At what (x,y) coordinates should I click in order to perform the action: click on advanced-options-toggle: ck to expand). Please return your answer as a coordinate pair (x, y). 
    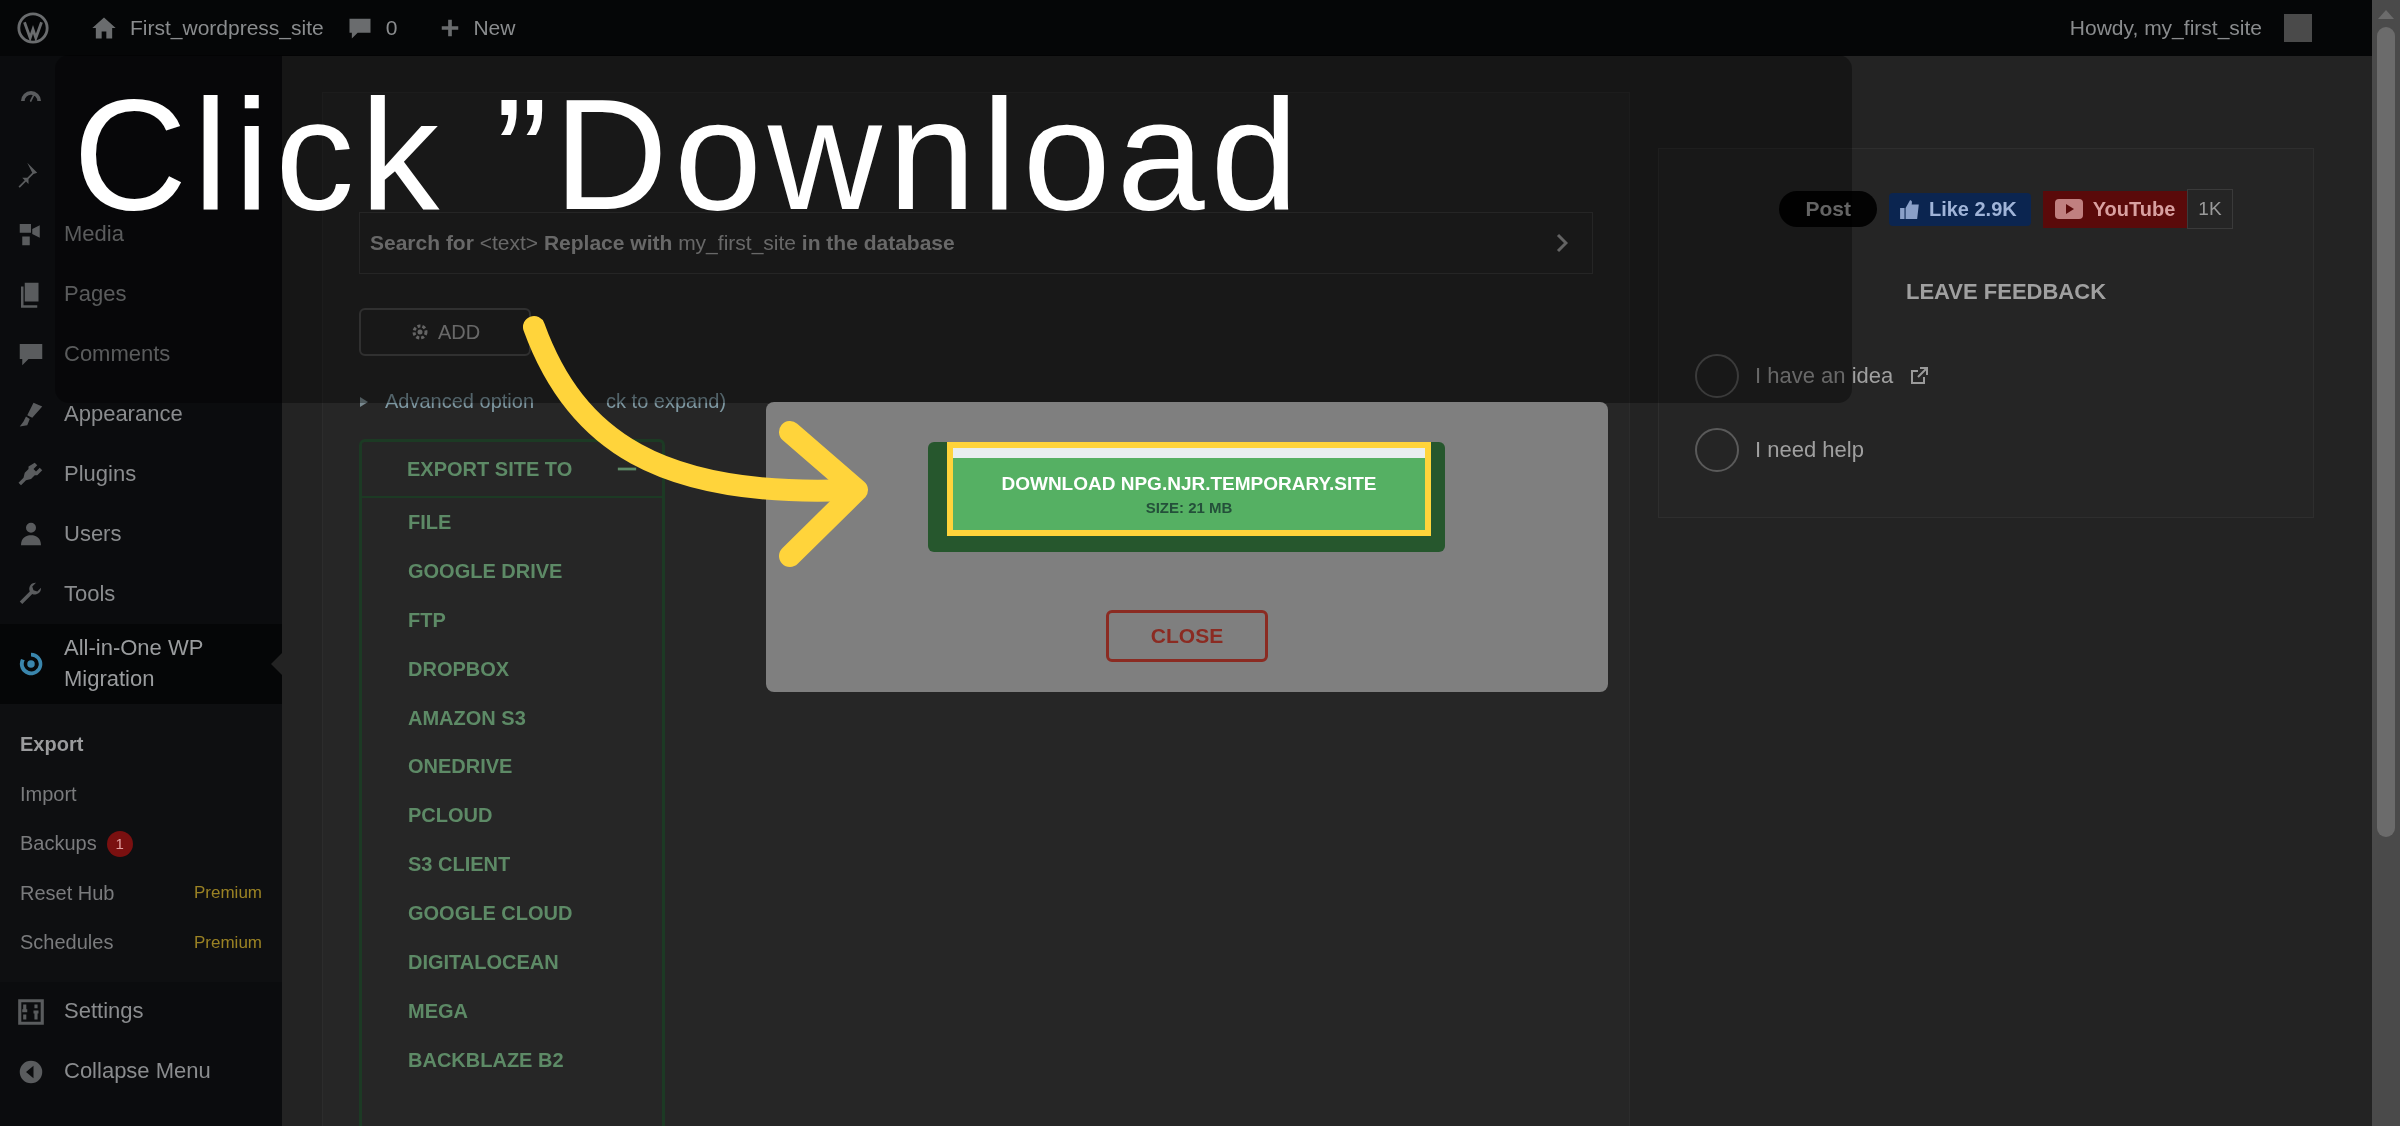
    Looking at the image, I should click on (666, 401).